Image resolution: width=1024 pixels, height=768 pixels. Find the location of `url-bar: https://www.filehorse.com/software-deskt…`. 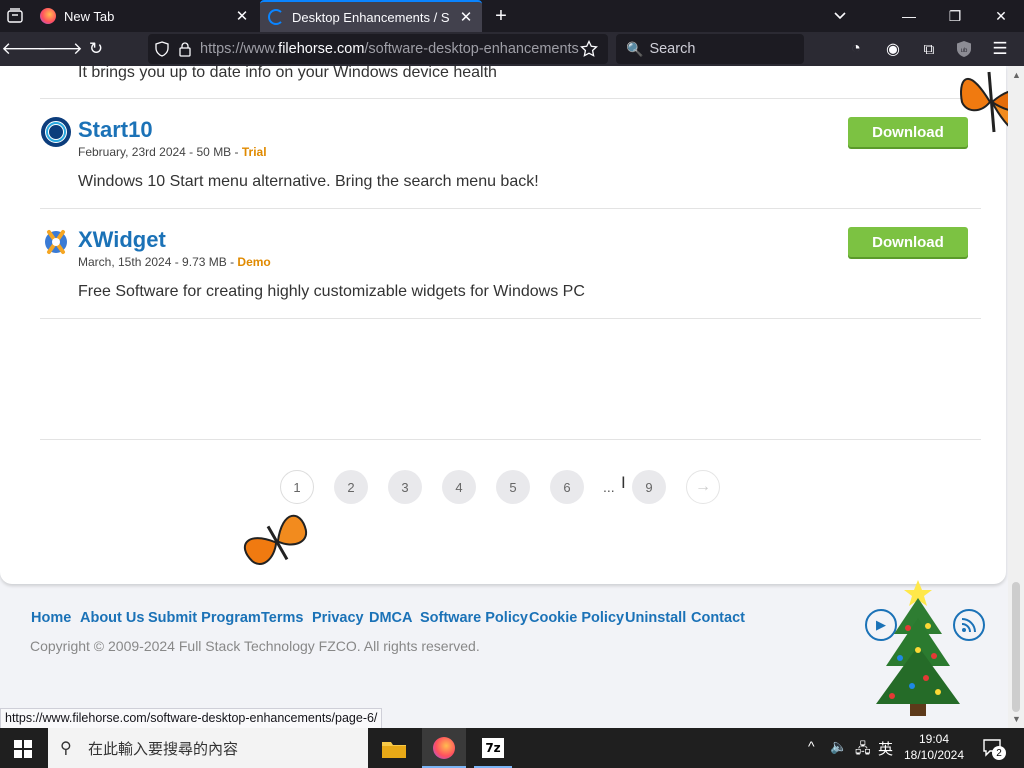

url-bar: https://www.filehorse.com/software-deskt… is located at coordinates (378, 49).